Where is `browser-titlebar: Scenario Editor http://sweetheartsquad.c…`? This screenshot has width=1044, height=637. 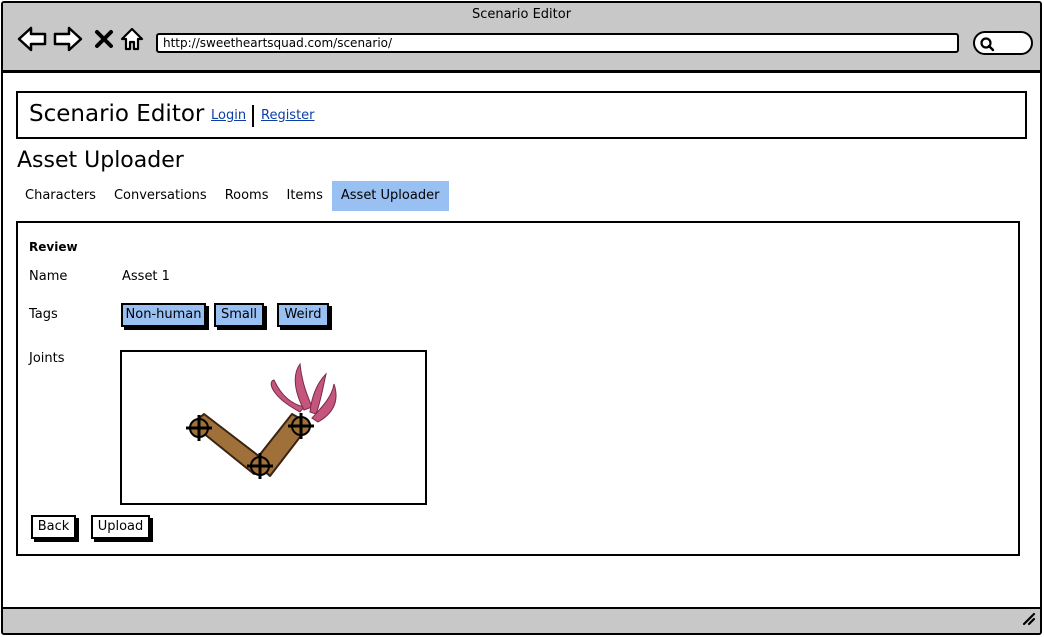 browser-titlebar: Scenario Editor http://sweetheartsquad.c… is located at coordinates (521, 38).